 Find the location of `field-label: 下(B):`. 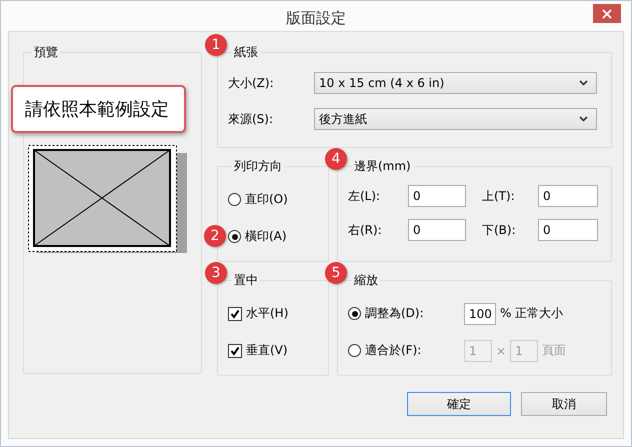

field-label: 下(B): is located at coordinates (499, 230).